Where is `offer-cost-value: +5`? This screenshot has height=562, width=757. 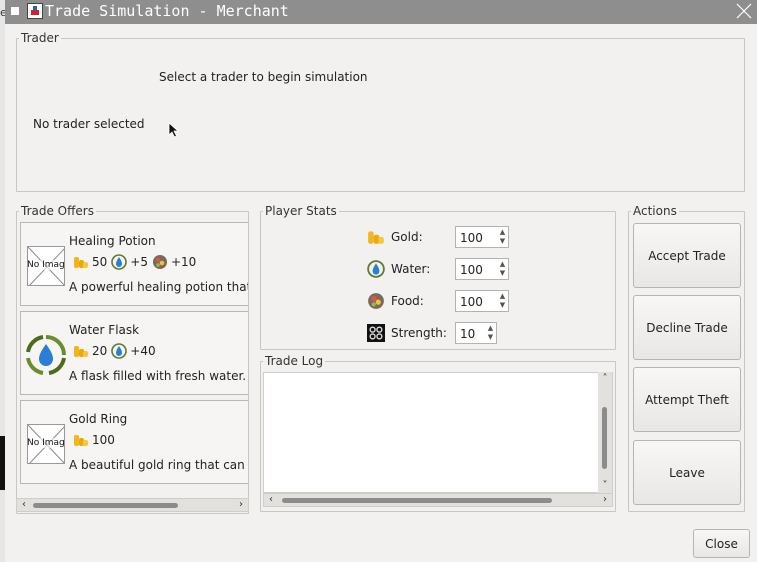
offer-cost-value: +5 is located at coordinates (139, 262).